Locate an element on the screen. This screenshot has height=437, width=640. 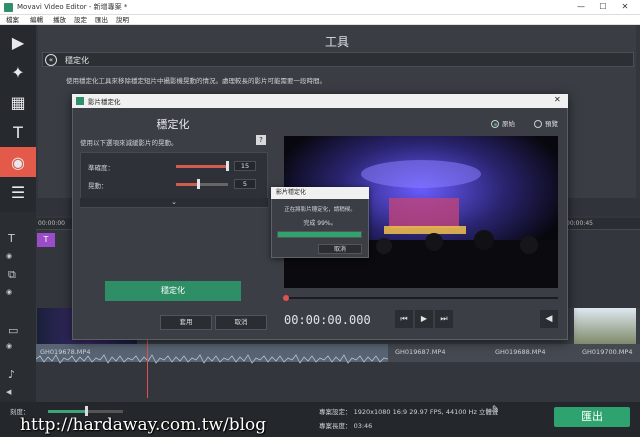
import-icon: ▶ is located at coordinates (18, 42).